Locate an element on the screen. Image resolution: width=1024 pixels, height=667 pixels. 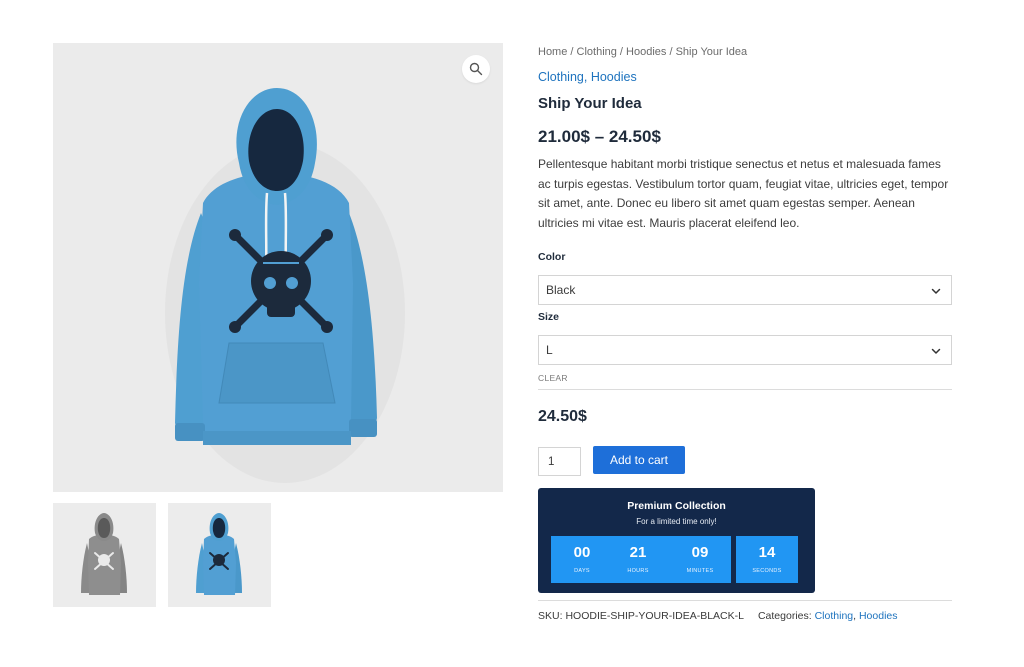
breadcrumb-hoodies: Hoodies is located at coordinates (646, 52).